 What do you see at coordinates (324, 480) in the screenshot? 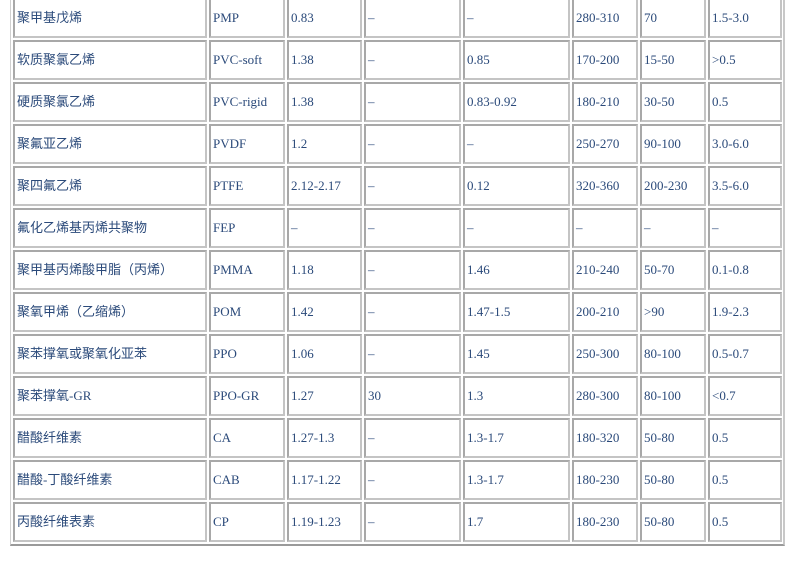
I see `cell-density: 1.17-1.22` at bounding box center [324, 480].